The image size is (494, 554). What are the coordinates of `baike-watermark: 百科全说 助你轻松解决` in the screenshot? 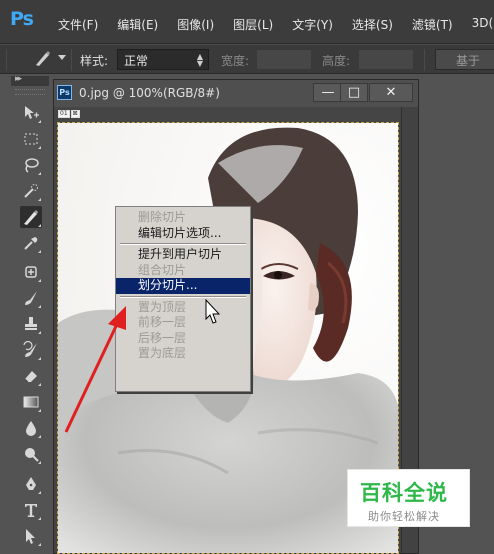 It's located at (408, 498).